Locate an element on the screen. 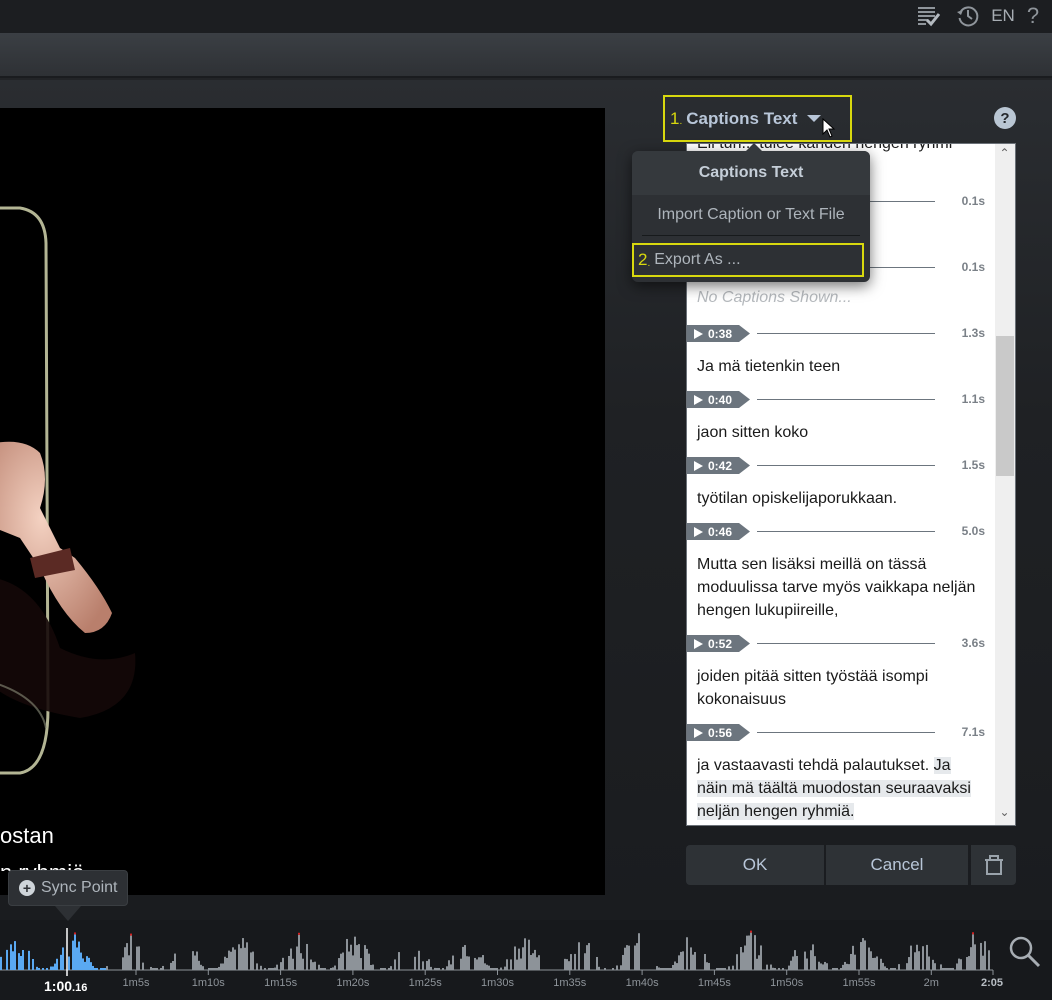 The height and width of the screenshot is (1000, 1052). captions-scrollbar: ⌃ ⌄ is located at coordinates (1005, 484).